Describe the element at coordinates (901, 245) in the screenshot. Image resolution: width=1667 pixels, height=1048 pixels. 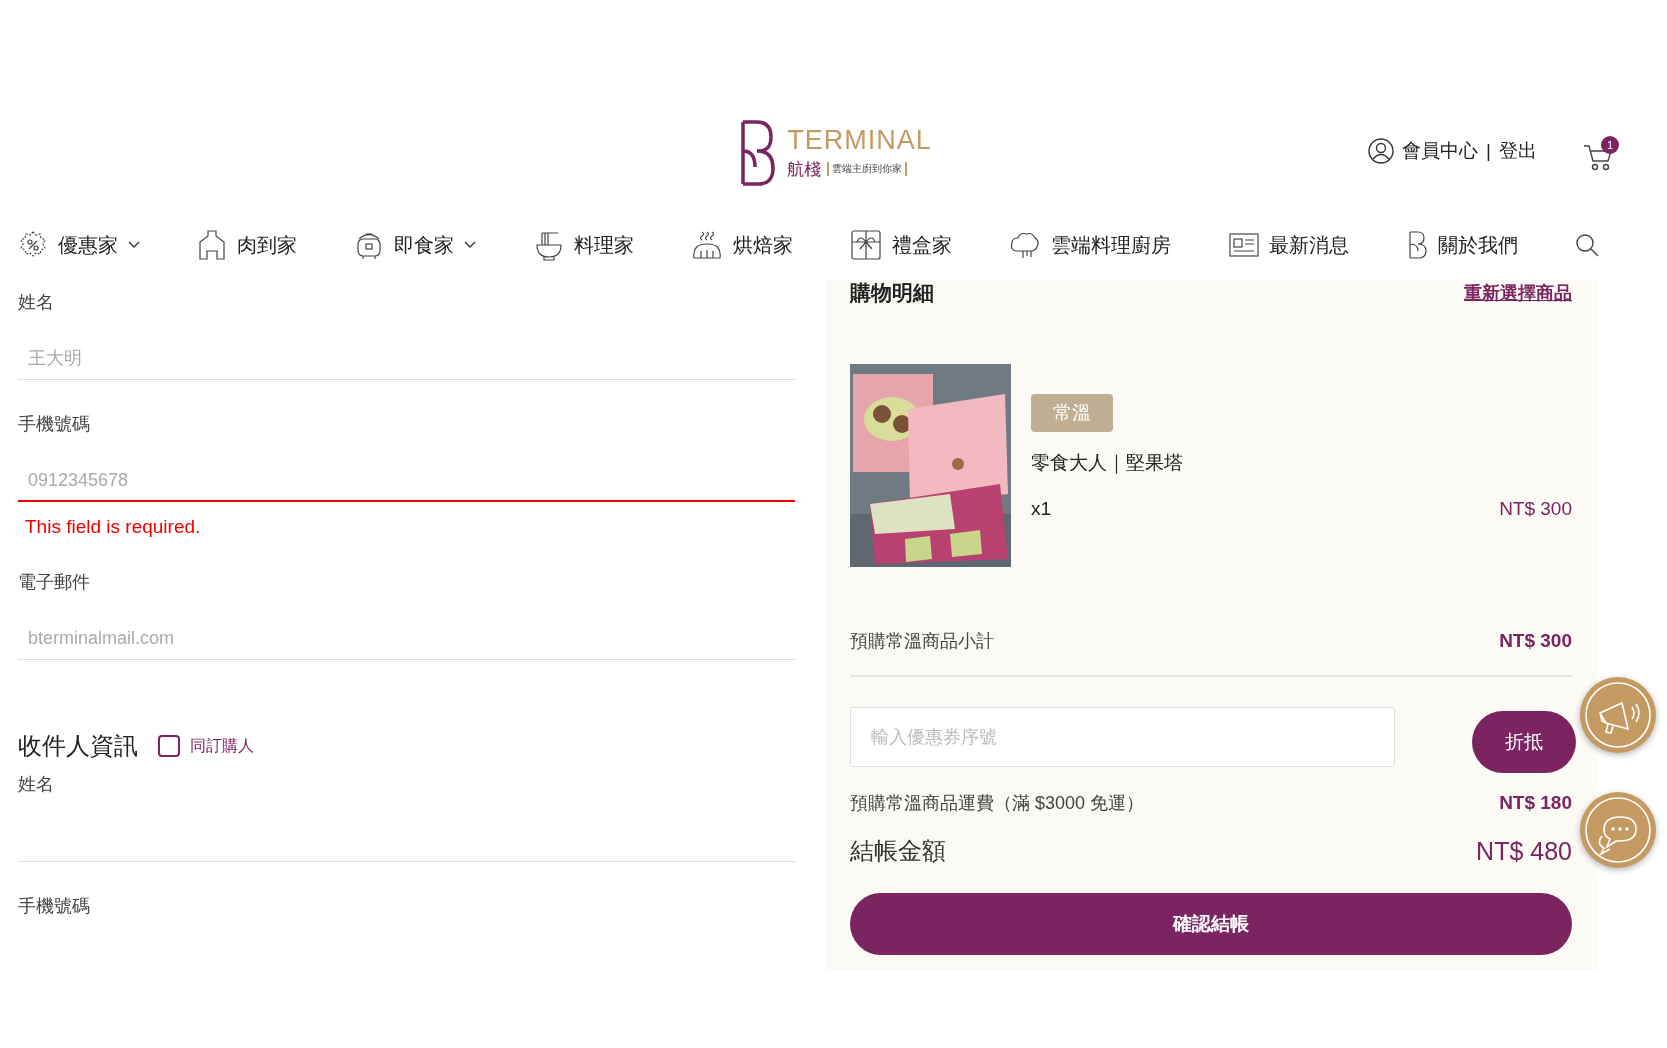
I see `nav-item: 禮盒家` at that location.